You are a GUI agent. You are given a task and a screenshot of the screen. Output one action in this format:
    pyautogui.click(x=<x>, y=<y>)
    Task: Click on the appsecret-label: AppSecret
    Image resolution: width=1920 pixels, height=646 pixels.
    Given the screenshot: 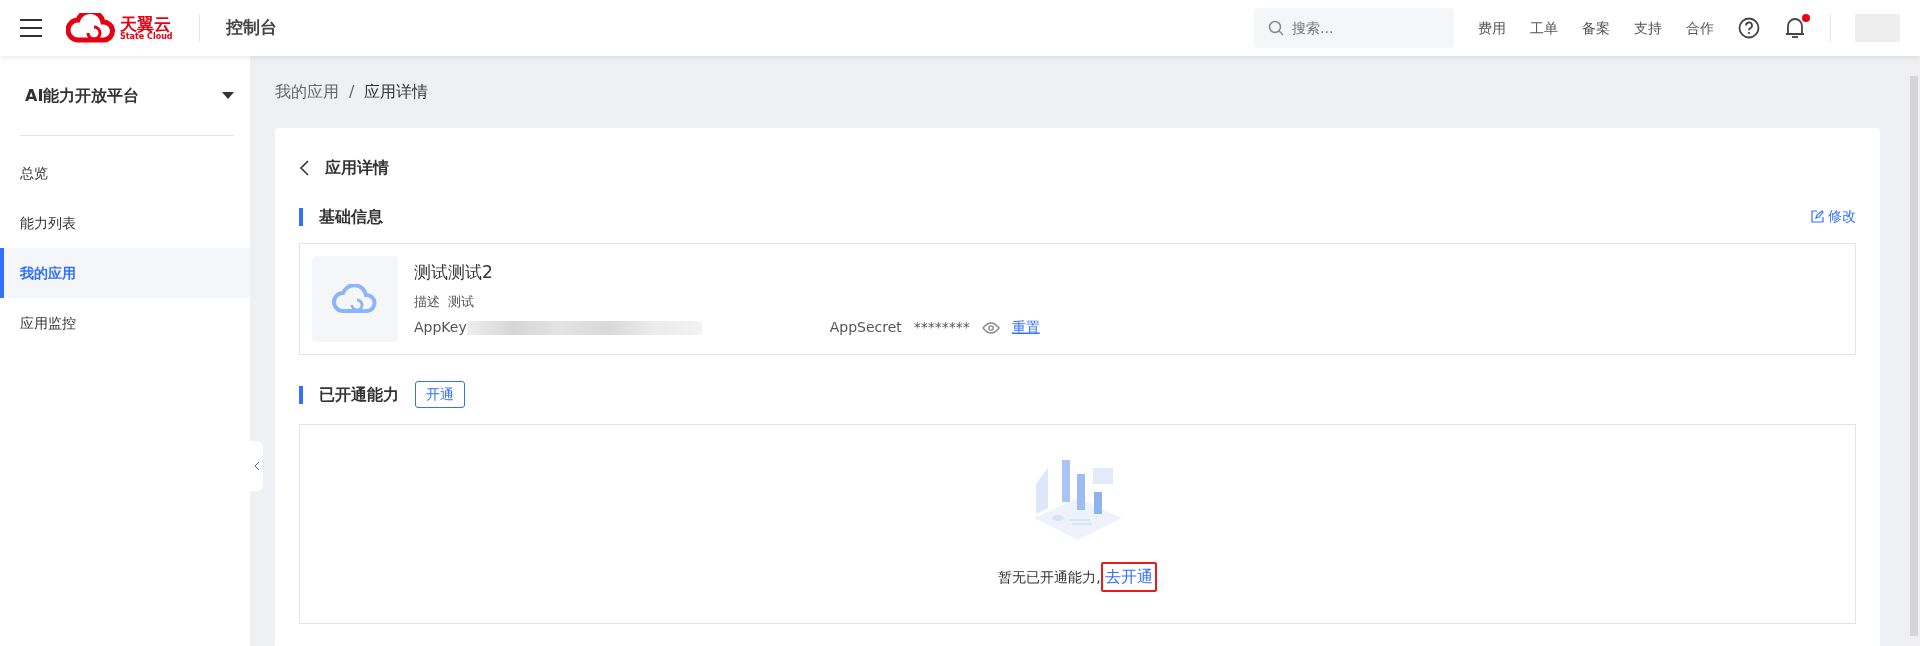 What is the action you would take?
    pyautogui.click(x=865, y=327)
    